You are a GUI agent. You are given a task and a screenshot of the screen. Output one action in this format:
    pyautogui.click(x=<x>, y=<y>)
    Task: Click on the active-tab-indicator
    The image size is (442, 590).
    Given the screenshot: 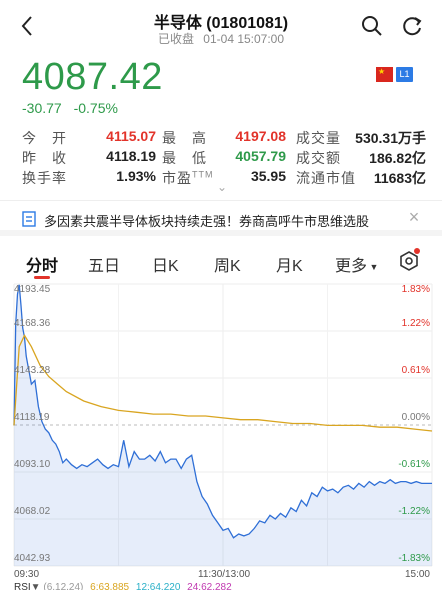 What is the action you would take?
    pyautogui.click(x=42, y=277)
    